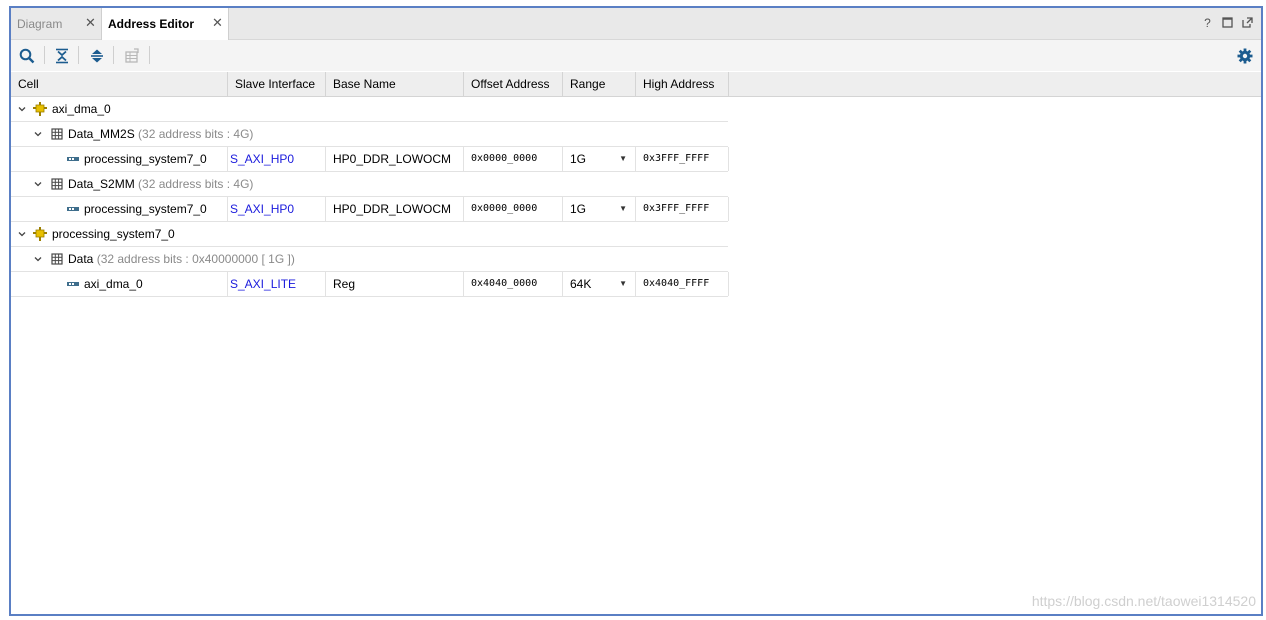  What do you see at coordinates (599, 84) in the screenshot?
I see `column-header-range: Range` at bounding box center [599, 84].